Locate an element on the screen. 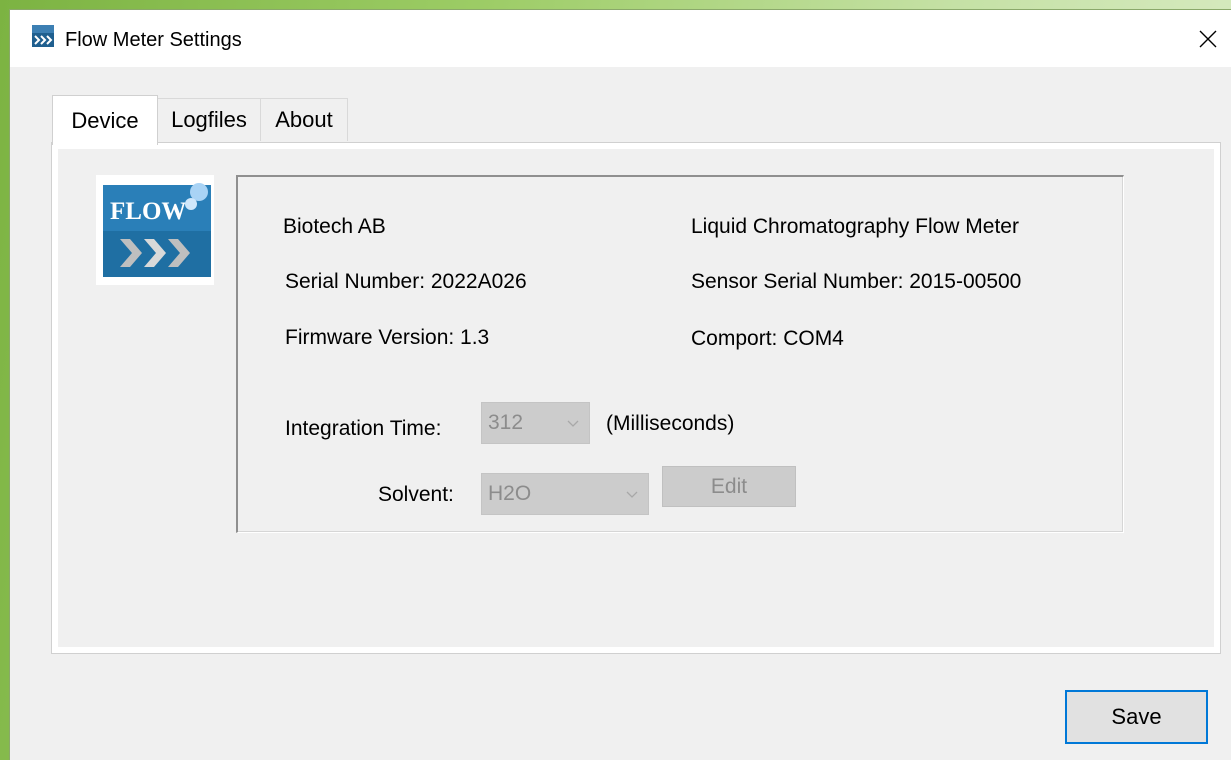  solvent-dropdown: H2O is located at coordinates (565, 494).